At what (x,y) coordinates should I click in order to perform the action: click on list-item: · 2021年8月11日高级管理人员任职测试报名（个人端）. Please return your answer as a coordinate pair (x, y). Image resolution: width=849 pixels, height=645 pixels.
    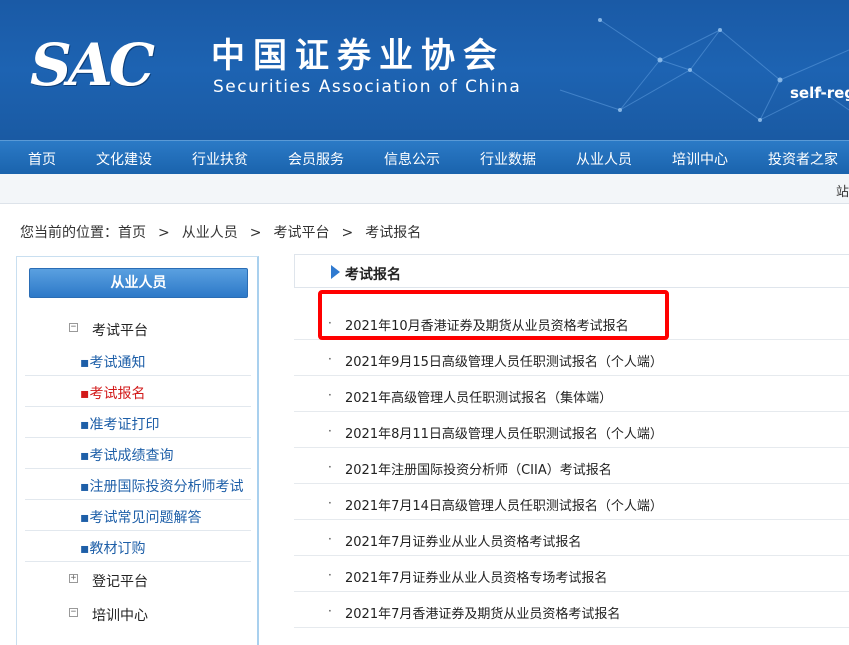
    Looking at the image, I should click on (571, 430).